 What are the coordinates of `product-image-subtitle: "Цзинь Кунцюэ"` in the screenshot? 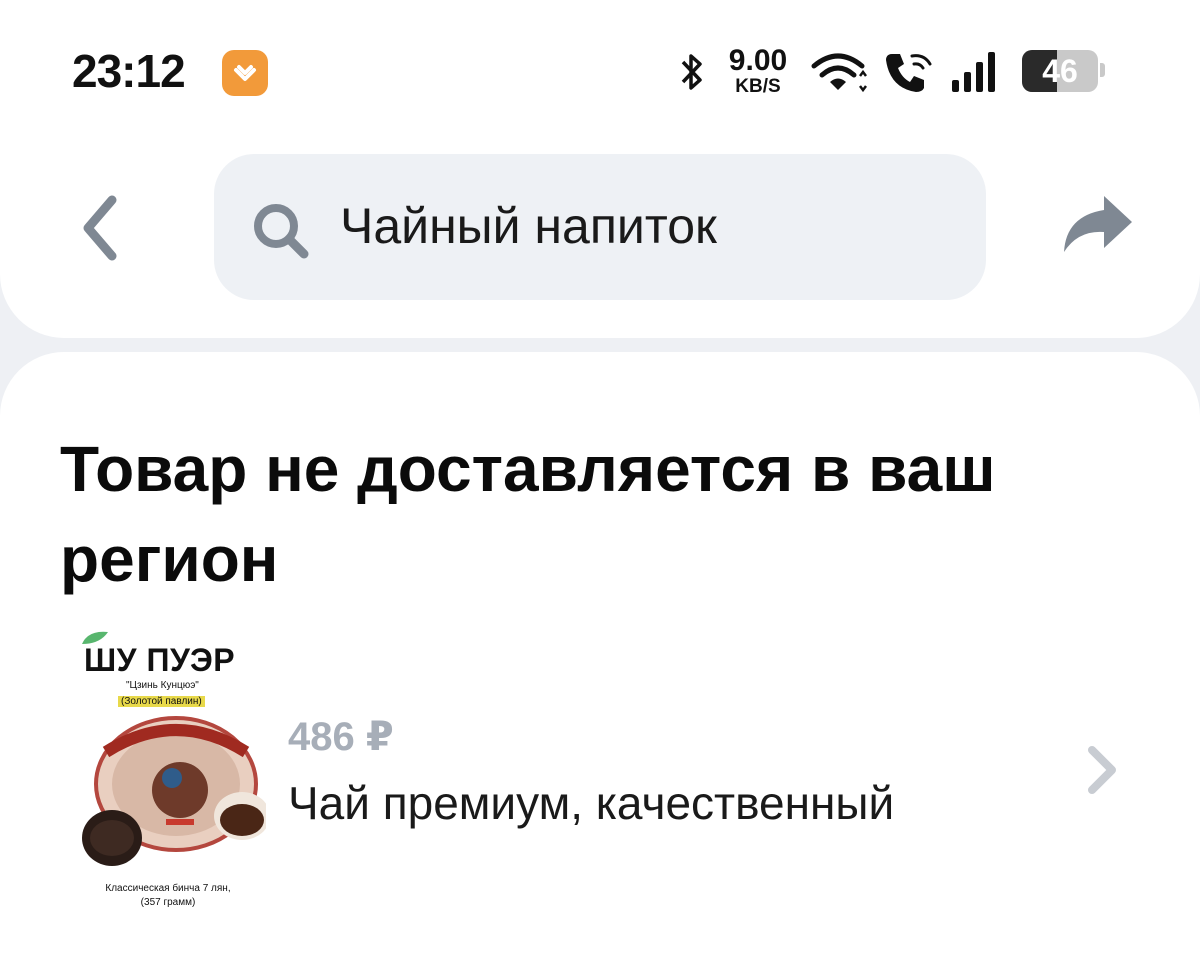 It's located at (162, 685).